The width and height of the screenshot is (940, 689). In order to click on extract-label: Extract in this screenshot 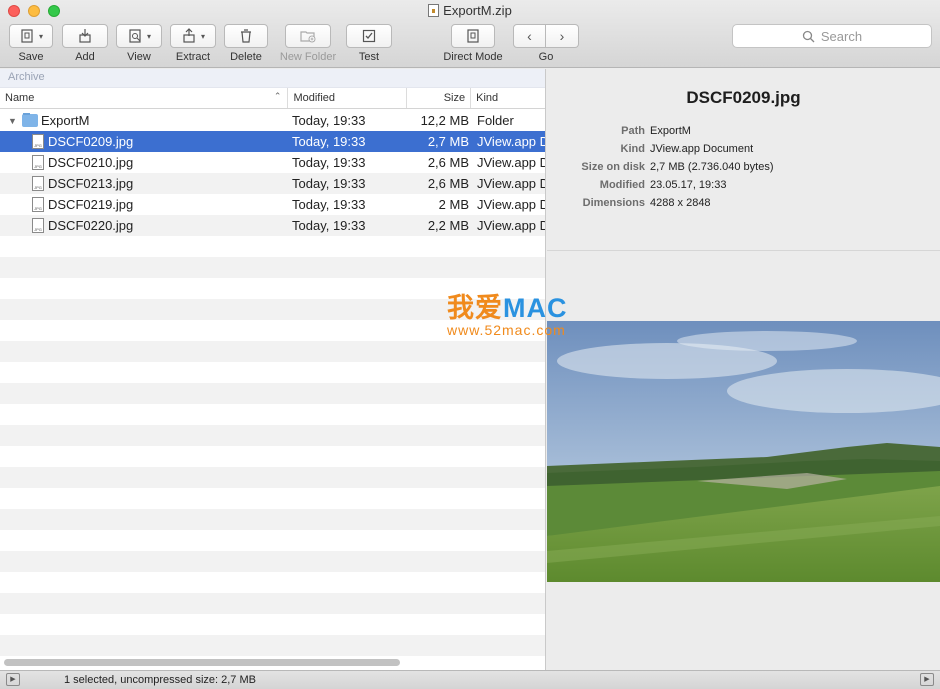, I will do `click(193, 57)`.